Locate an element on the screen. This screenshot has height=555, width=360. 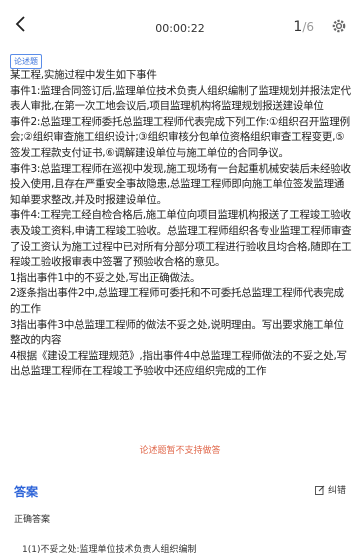
report-error-button: 纠错 is located at coordinates (330, 489).